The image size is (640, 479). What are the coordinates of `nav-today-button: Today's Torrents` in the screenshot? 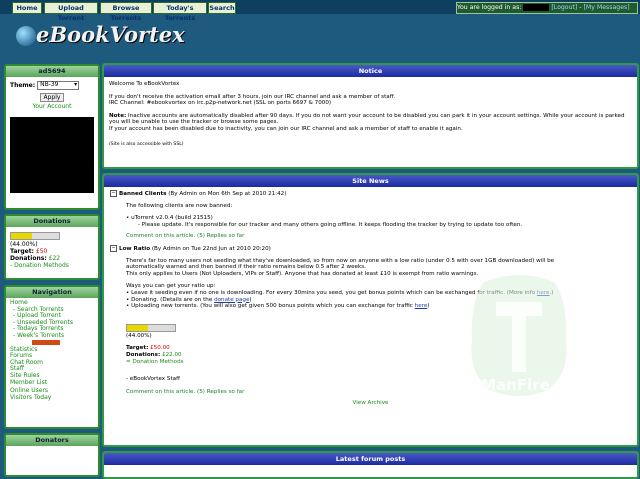 It's located at (180, 12).